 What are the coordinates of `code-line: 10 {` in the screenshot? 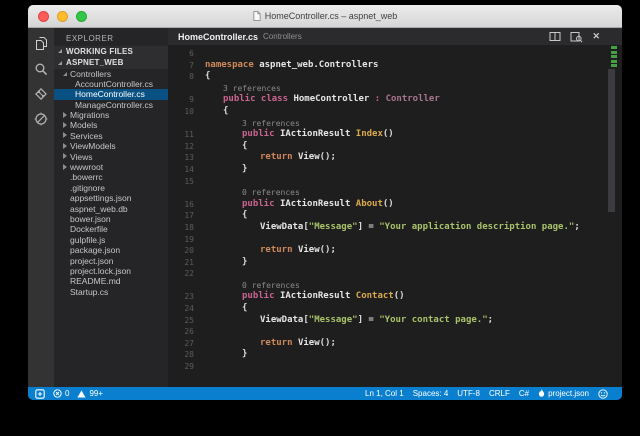 It's located at (395, 112).